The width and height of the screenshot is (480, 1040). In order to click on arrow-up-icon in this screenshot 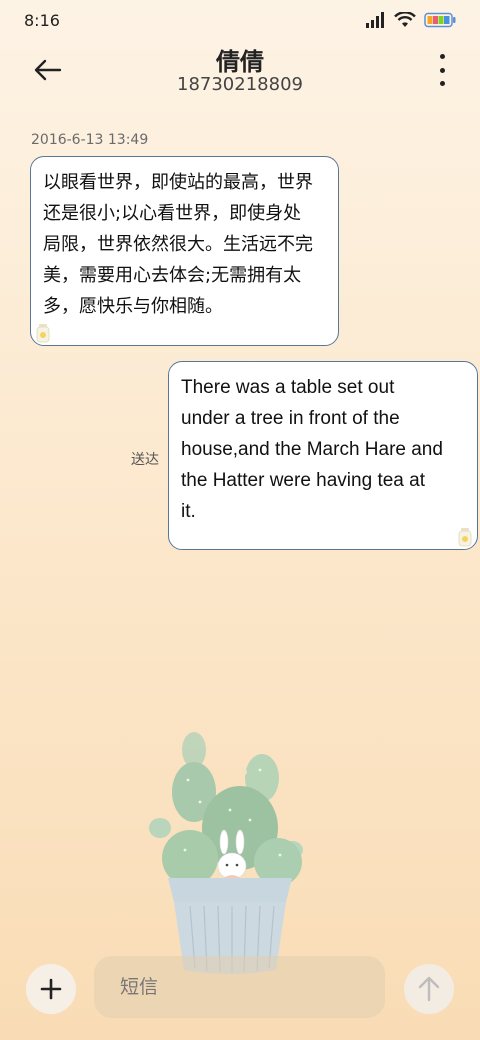, I will do `click(429, 989)`.